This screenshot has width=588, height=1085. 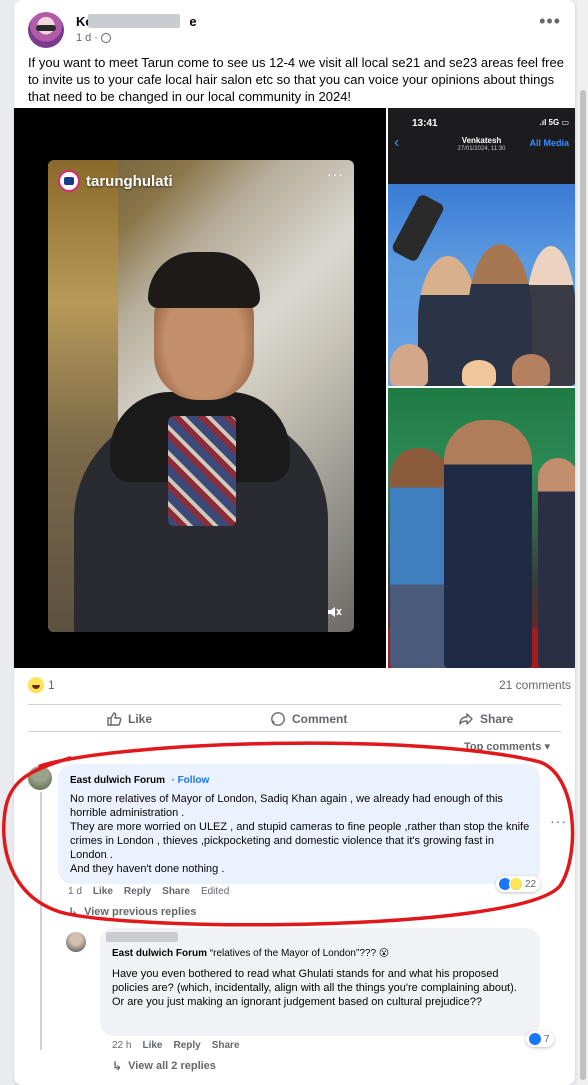 What do you see at coordinates (466, 719) in the screenshot?
I see `share-arrow-icon` at bounding box center [466, 719].